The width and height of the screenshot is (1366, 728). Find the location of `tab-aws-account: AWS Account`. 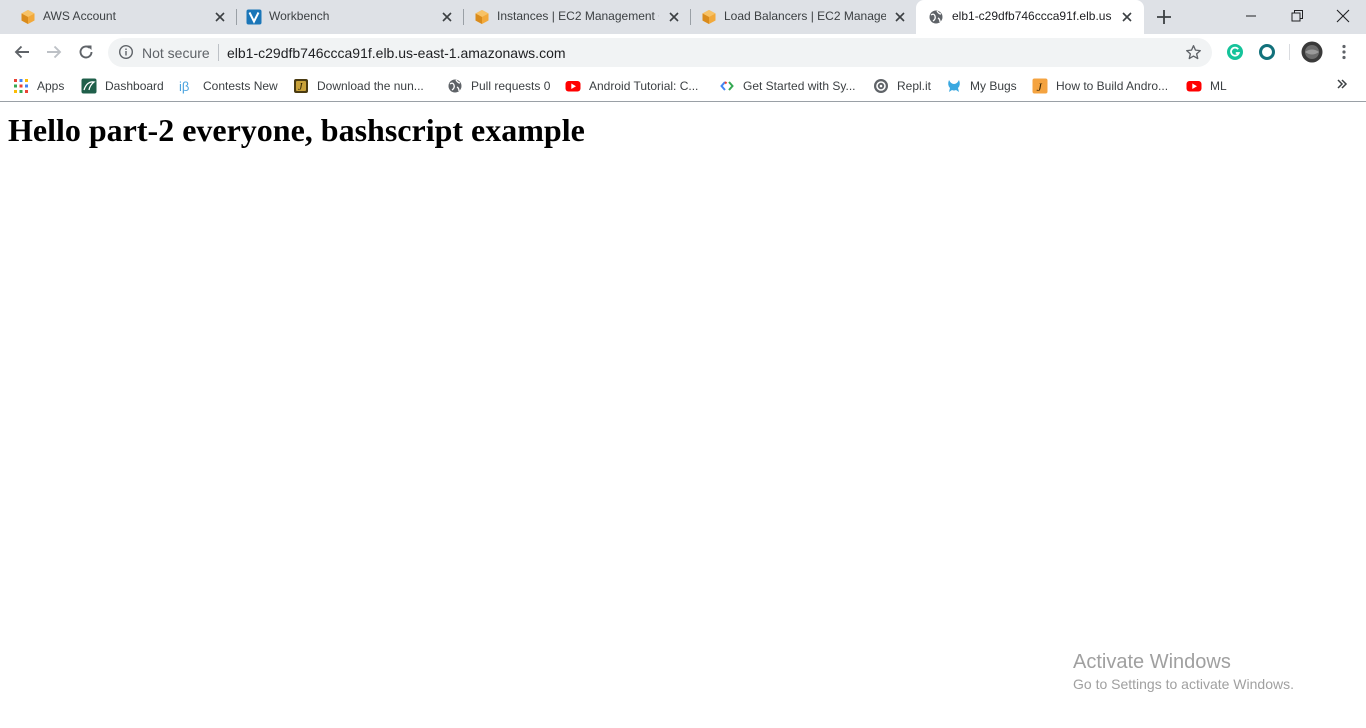

tab-aws-account: AWS Account is located at coordinates (118, 17).